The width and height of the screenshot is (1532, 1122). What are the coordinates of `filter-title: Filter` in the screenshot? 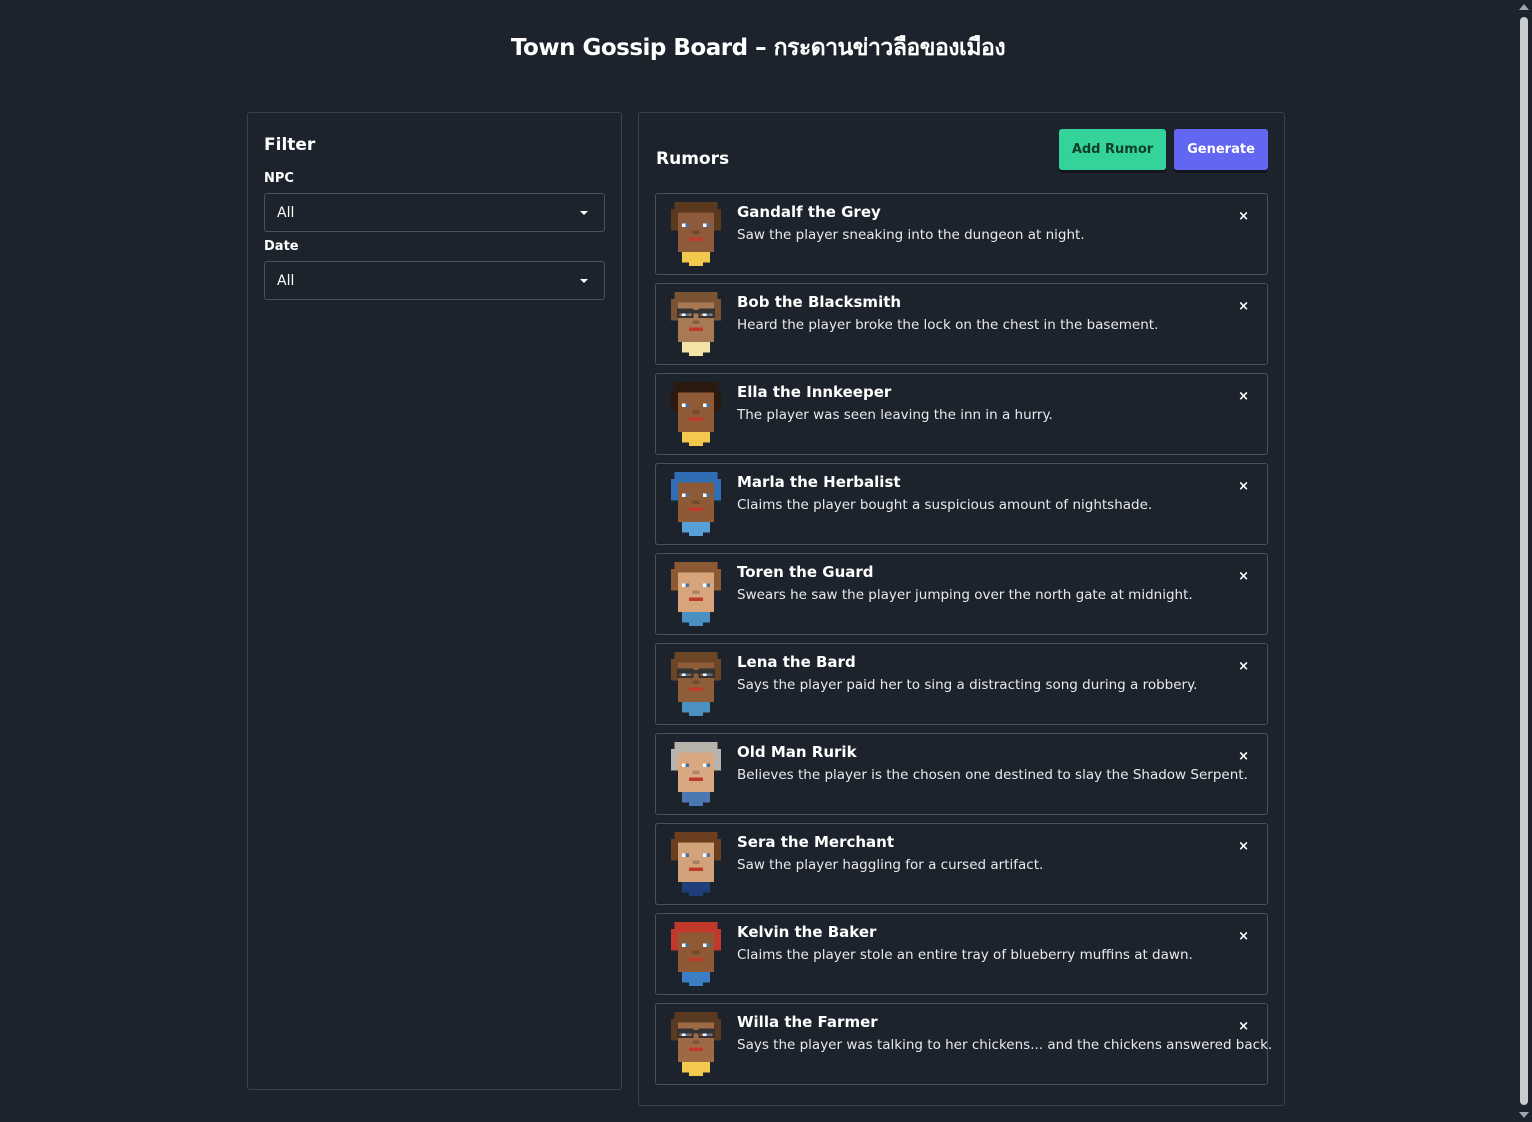 It's located at (290, 145).